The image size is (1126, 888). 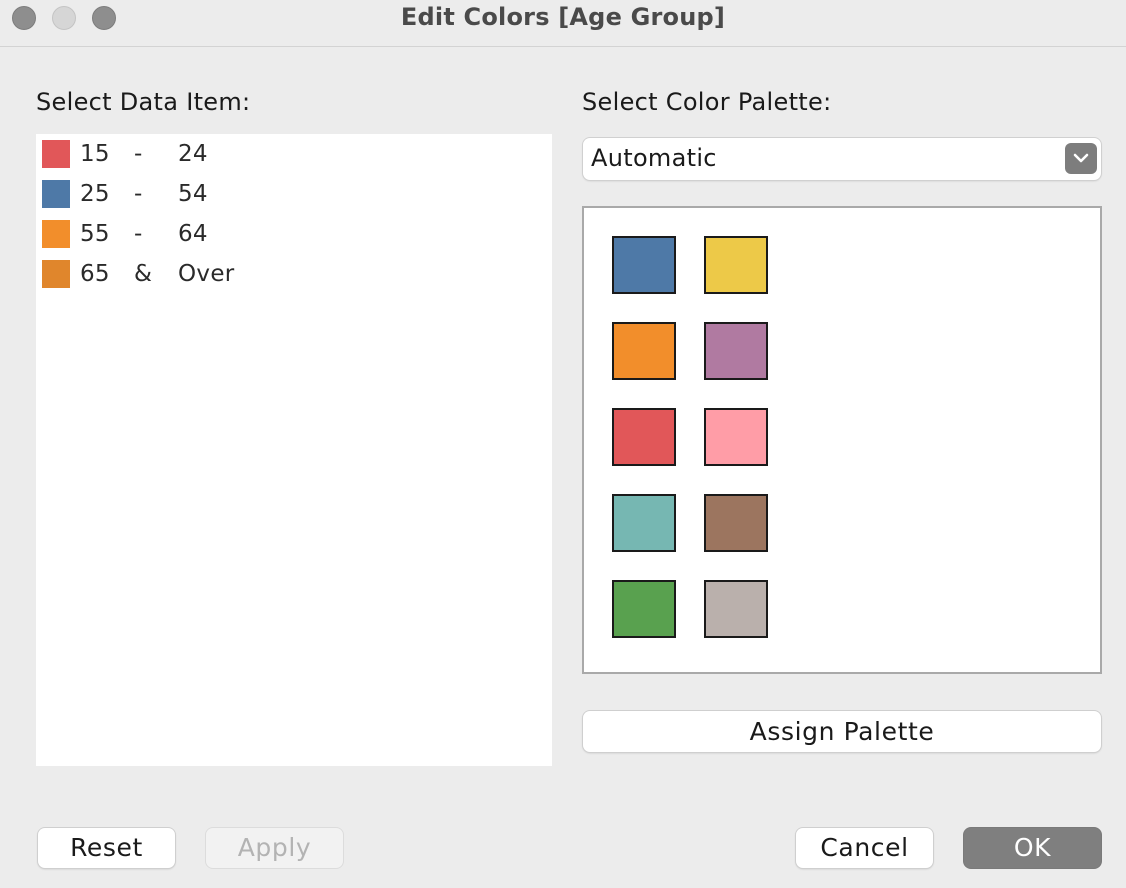 I want to click on data-item-to: 54, so click(x=193, y=194).